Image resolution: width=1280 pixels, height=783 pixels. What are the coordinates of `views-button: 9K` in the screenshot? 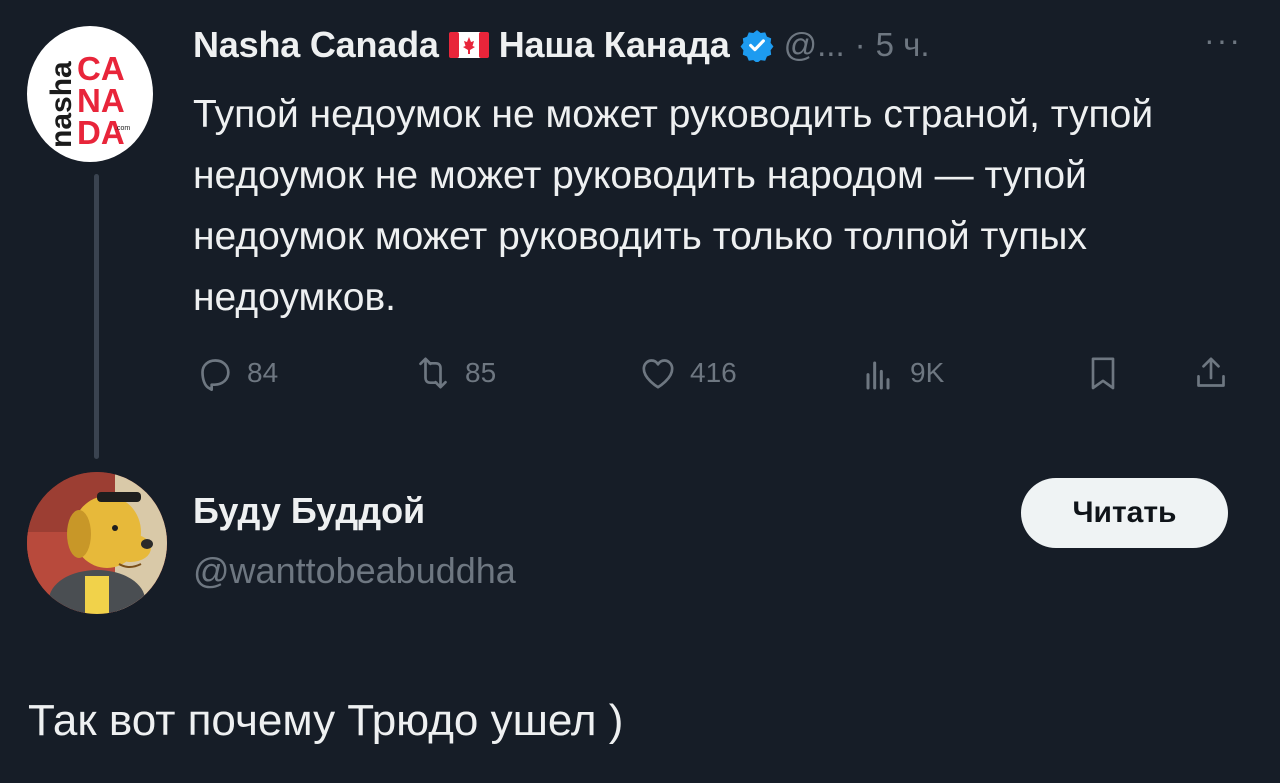 It's located at (901, 373).